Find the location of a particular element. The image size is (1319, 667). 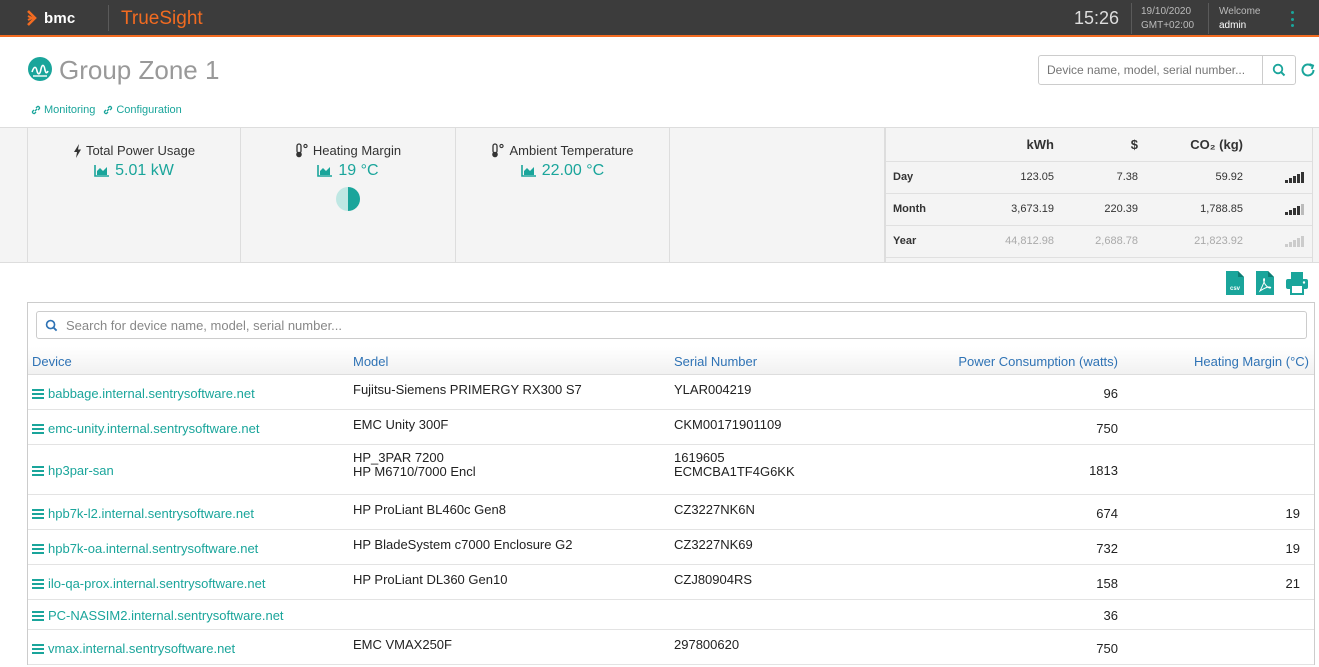

device-link: emc-unity.internal.sentrysoftware.net is located at coordinates (145, 428).